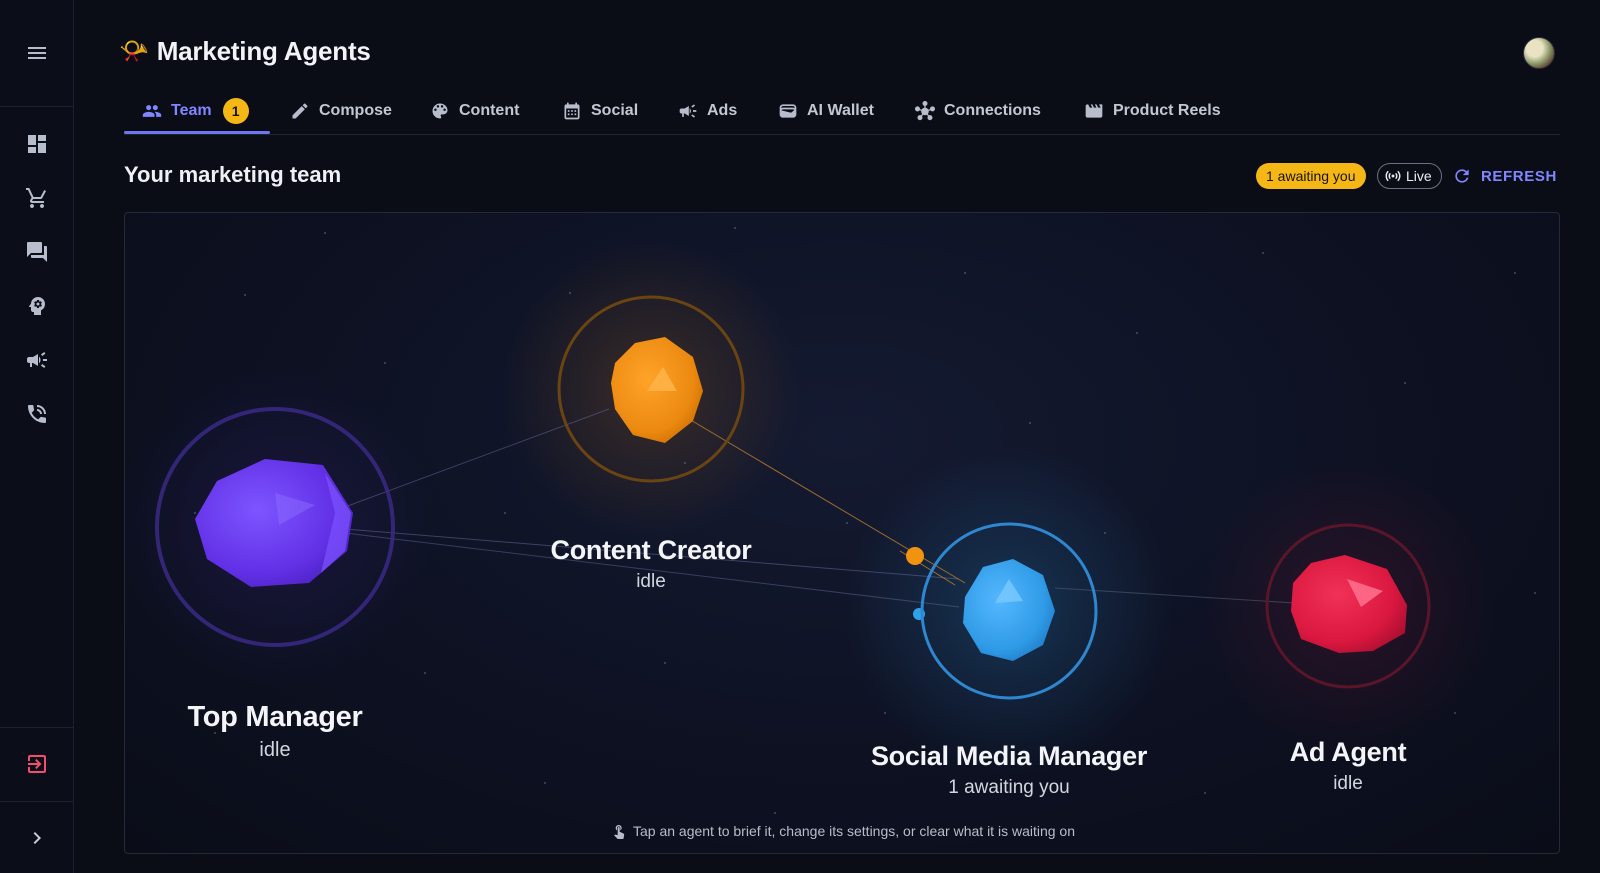 This screenshot has width=1600, height=873. What do you see at coordinates (1393, 176) in the screenshot?
I see `broadcast-icon` at bounding box center [1393, 176].